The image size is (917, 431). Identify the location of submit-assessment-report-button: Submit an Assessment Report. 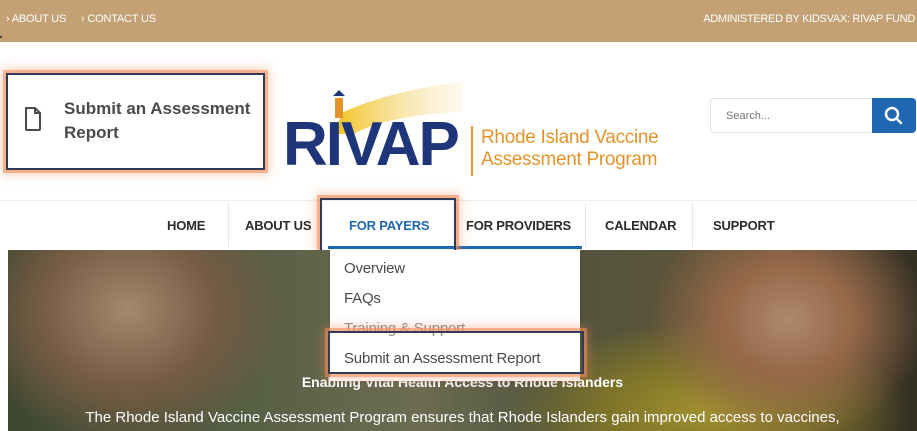
(135, 121).